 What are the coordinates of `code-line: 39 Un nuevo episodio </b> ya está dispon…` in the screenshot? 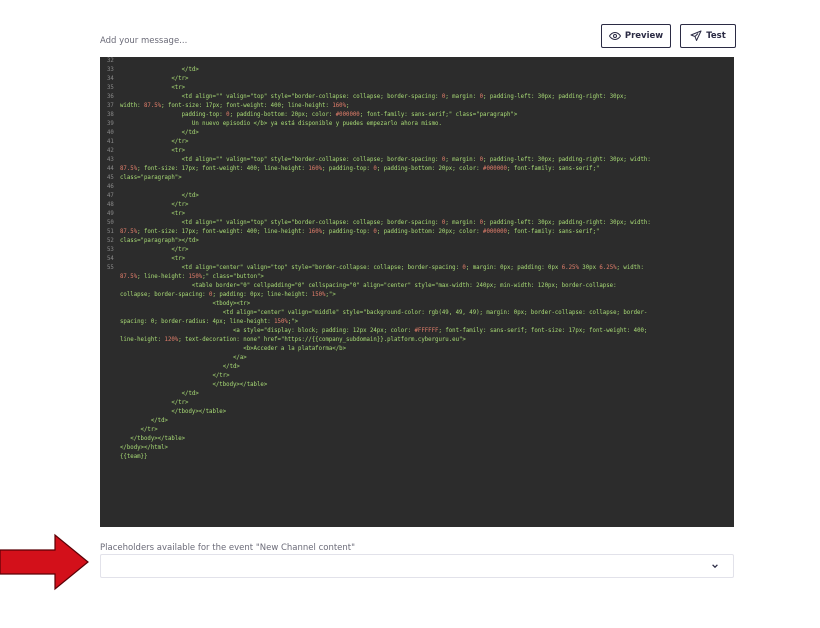 It's located at (417, 124).